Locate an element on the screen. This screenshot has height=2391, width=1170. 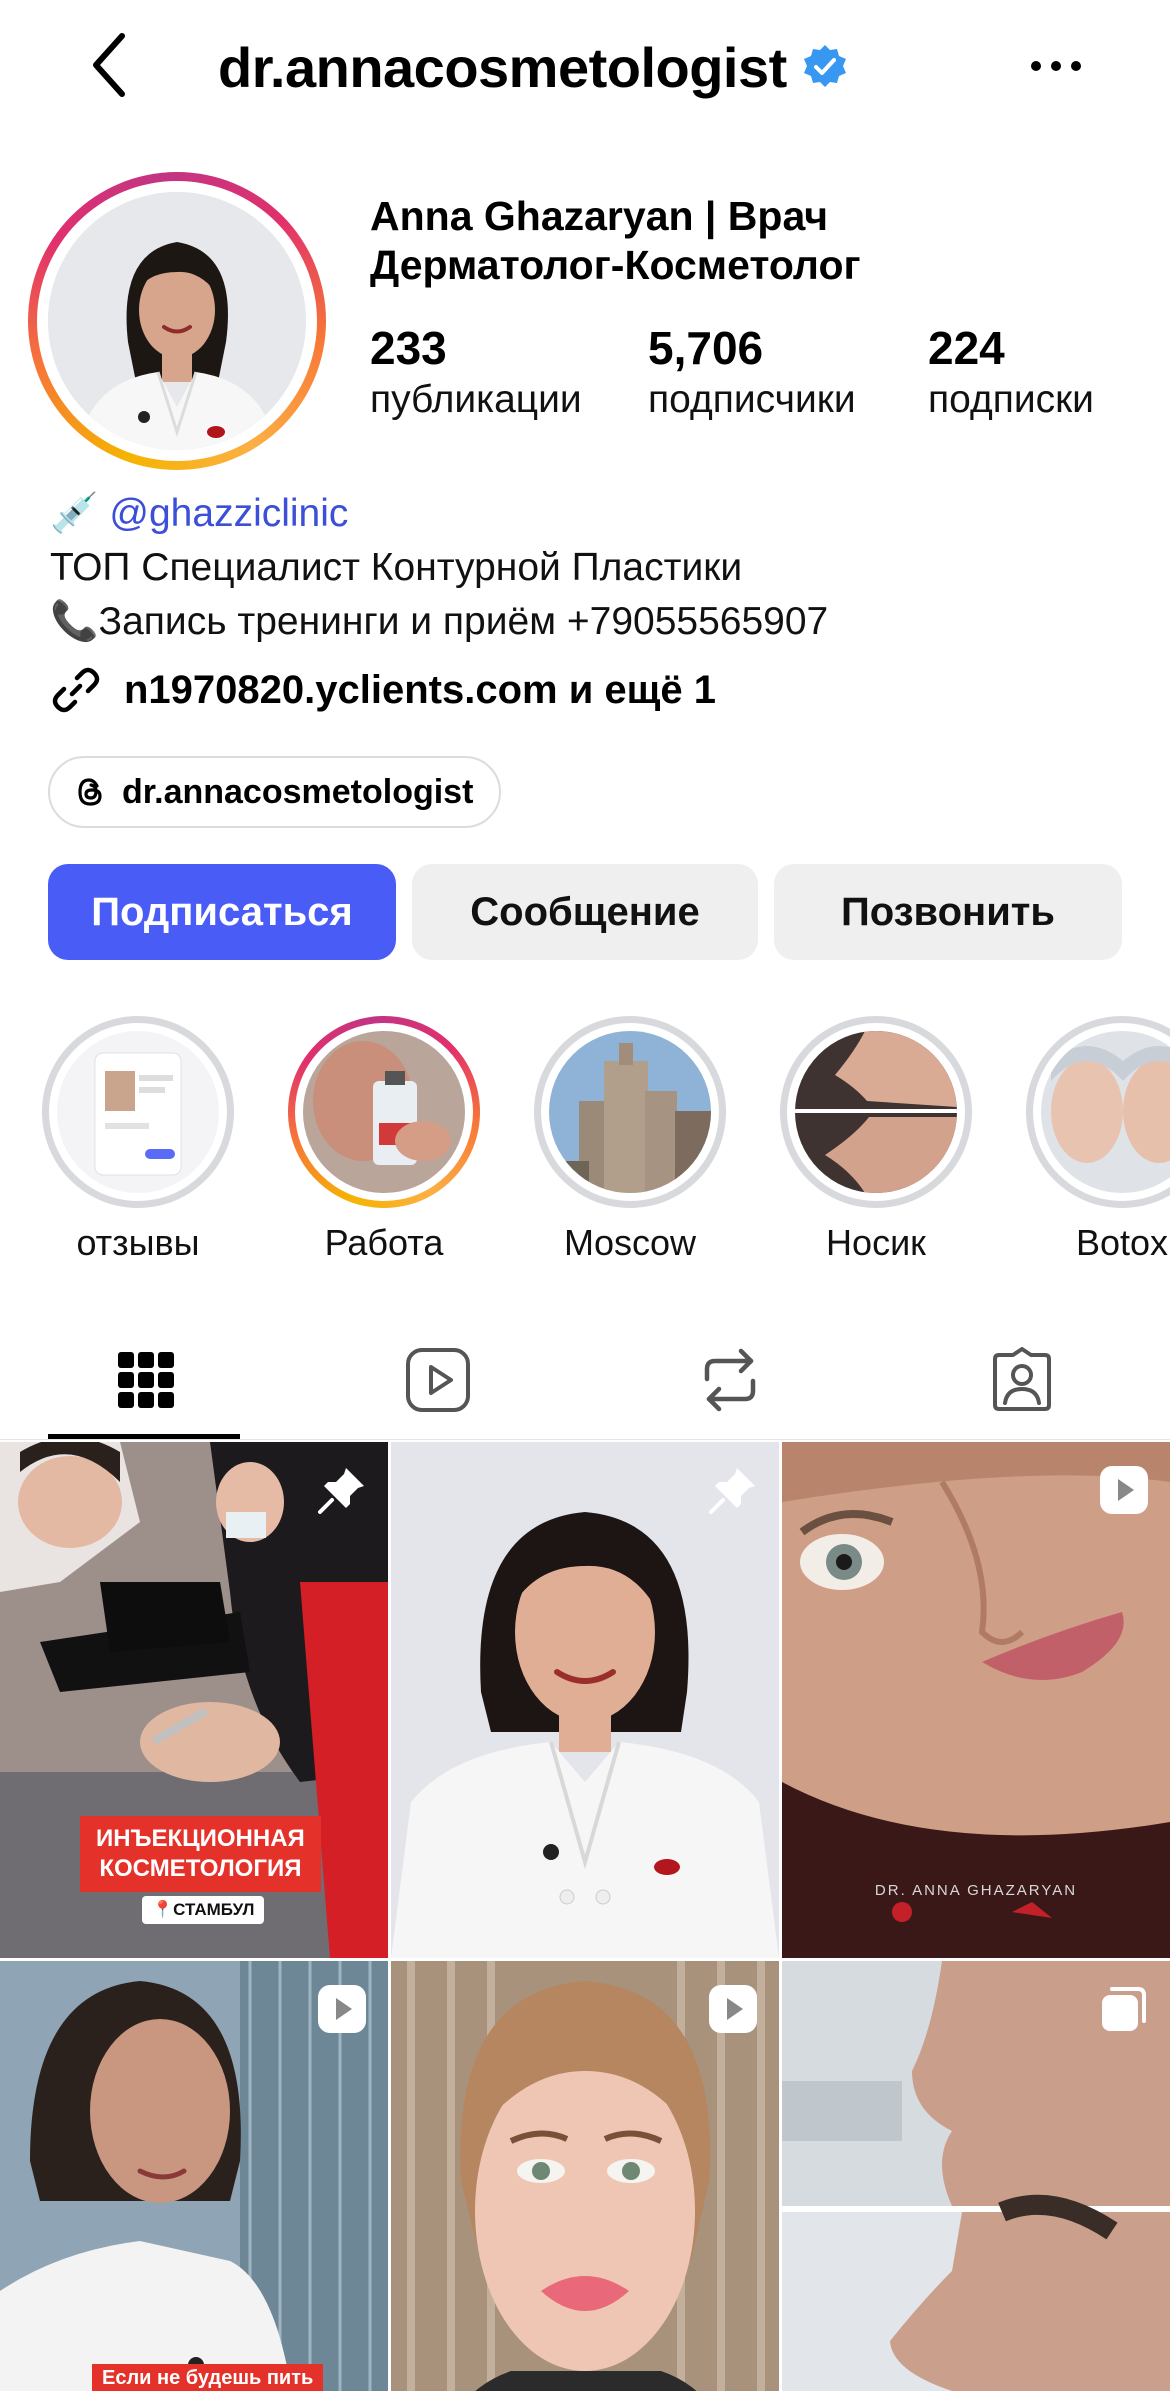
tab-reels is located at coordinates (438, 1380).